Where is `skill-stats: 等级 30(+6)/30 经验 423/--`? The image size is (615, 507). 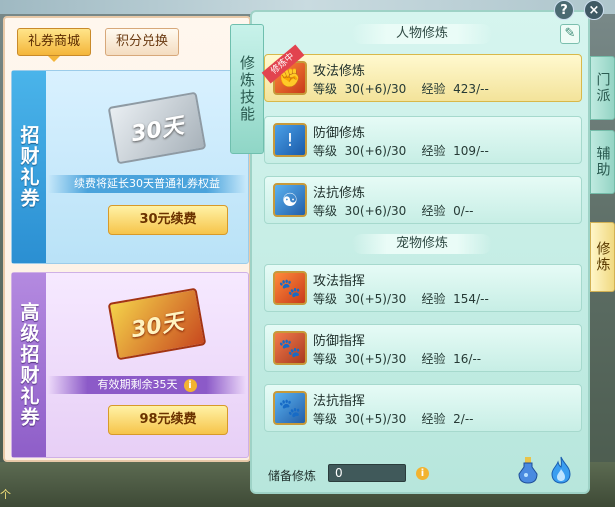 skill-stats: 等级 30(+6)/30 经验 423/-- is located at coordinates (401, 88).